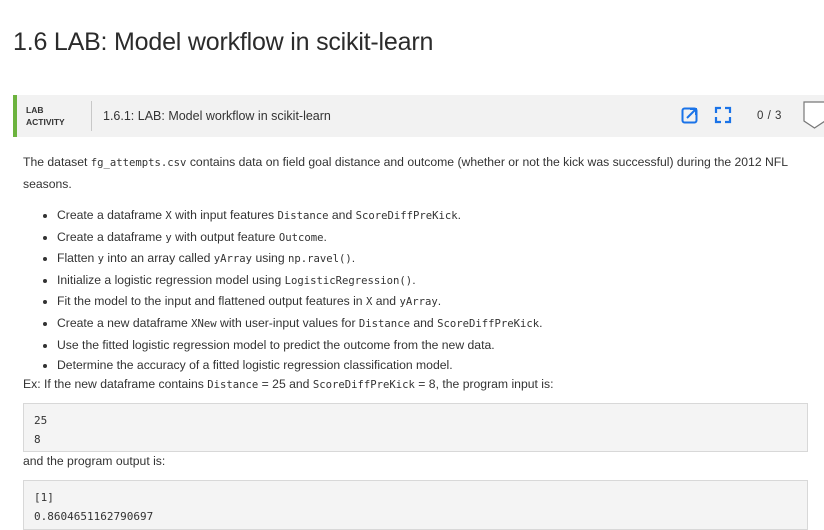  I want to click on text-fragment: into an array called, so click(159, 258).